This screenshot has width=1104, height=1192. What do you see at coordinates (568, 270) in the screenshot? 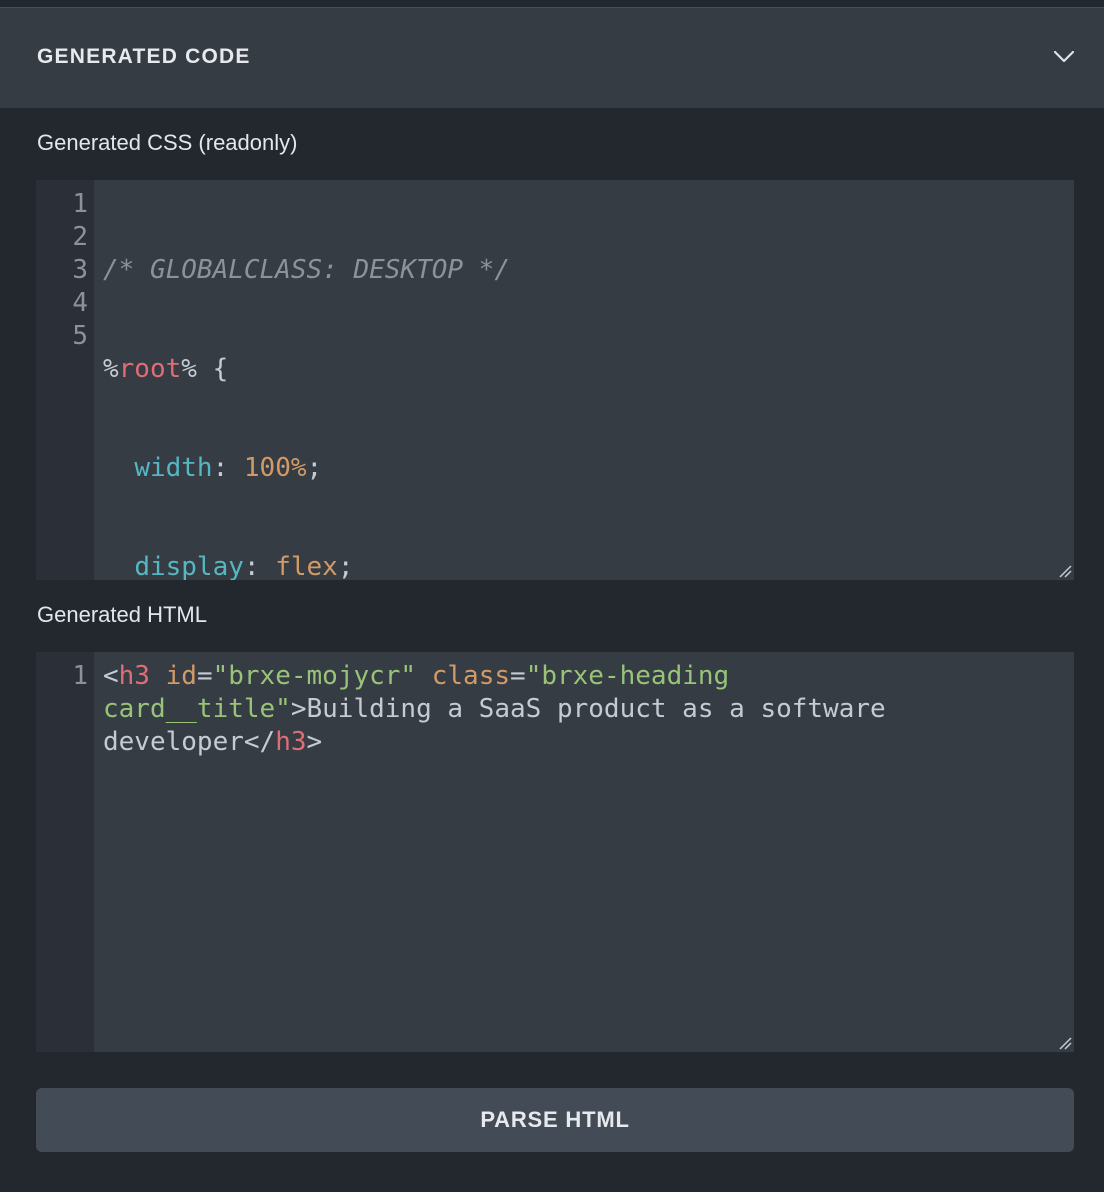
I see `code-line: /* GLOBALCLASS: DESKTOP */` at bounding box center [568, 270].